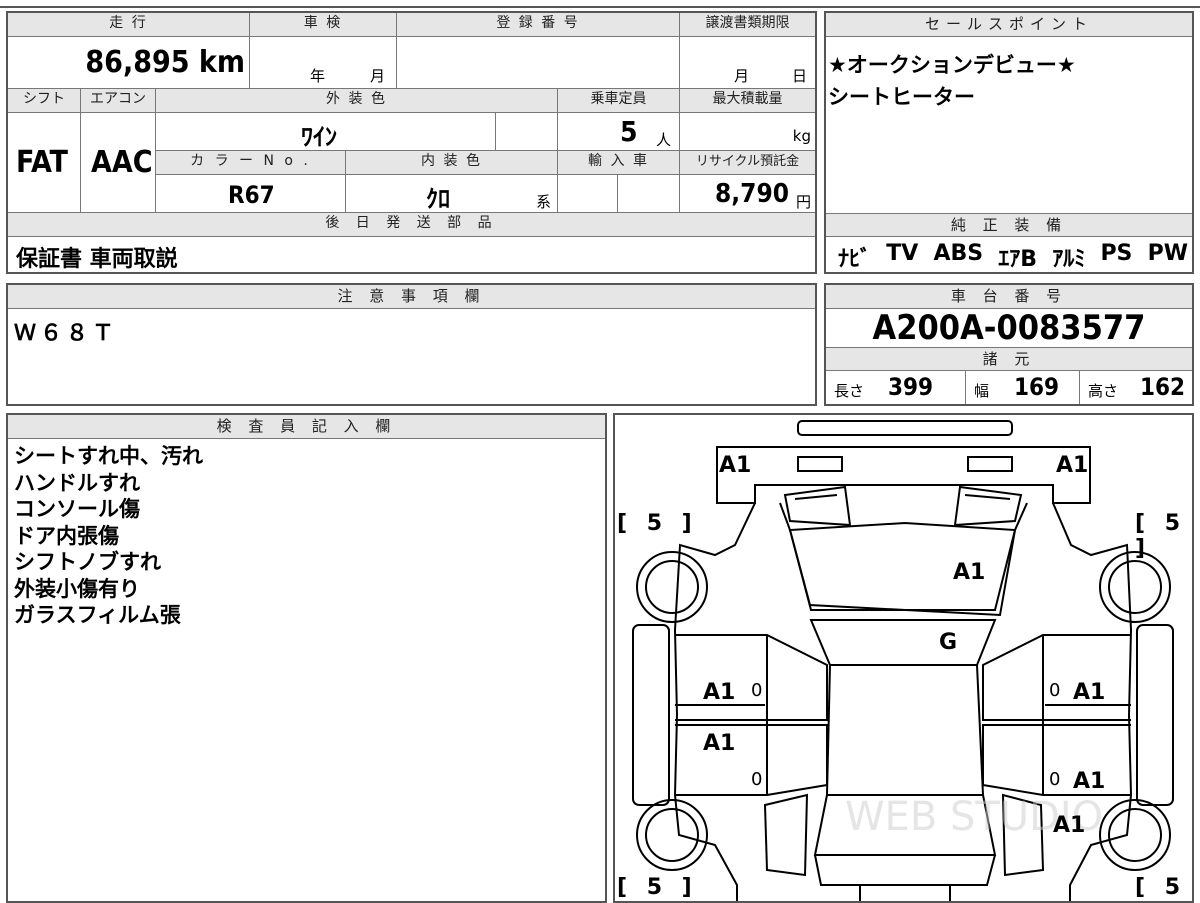 Image resolution: width=1200 pixels, height=903 pixels. What do you see at coordinates (657, 523) in the screenshot?
I see `tire-front-left: [ 5 ]` at bounding box center [657, 523].